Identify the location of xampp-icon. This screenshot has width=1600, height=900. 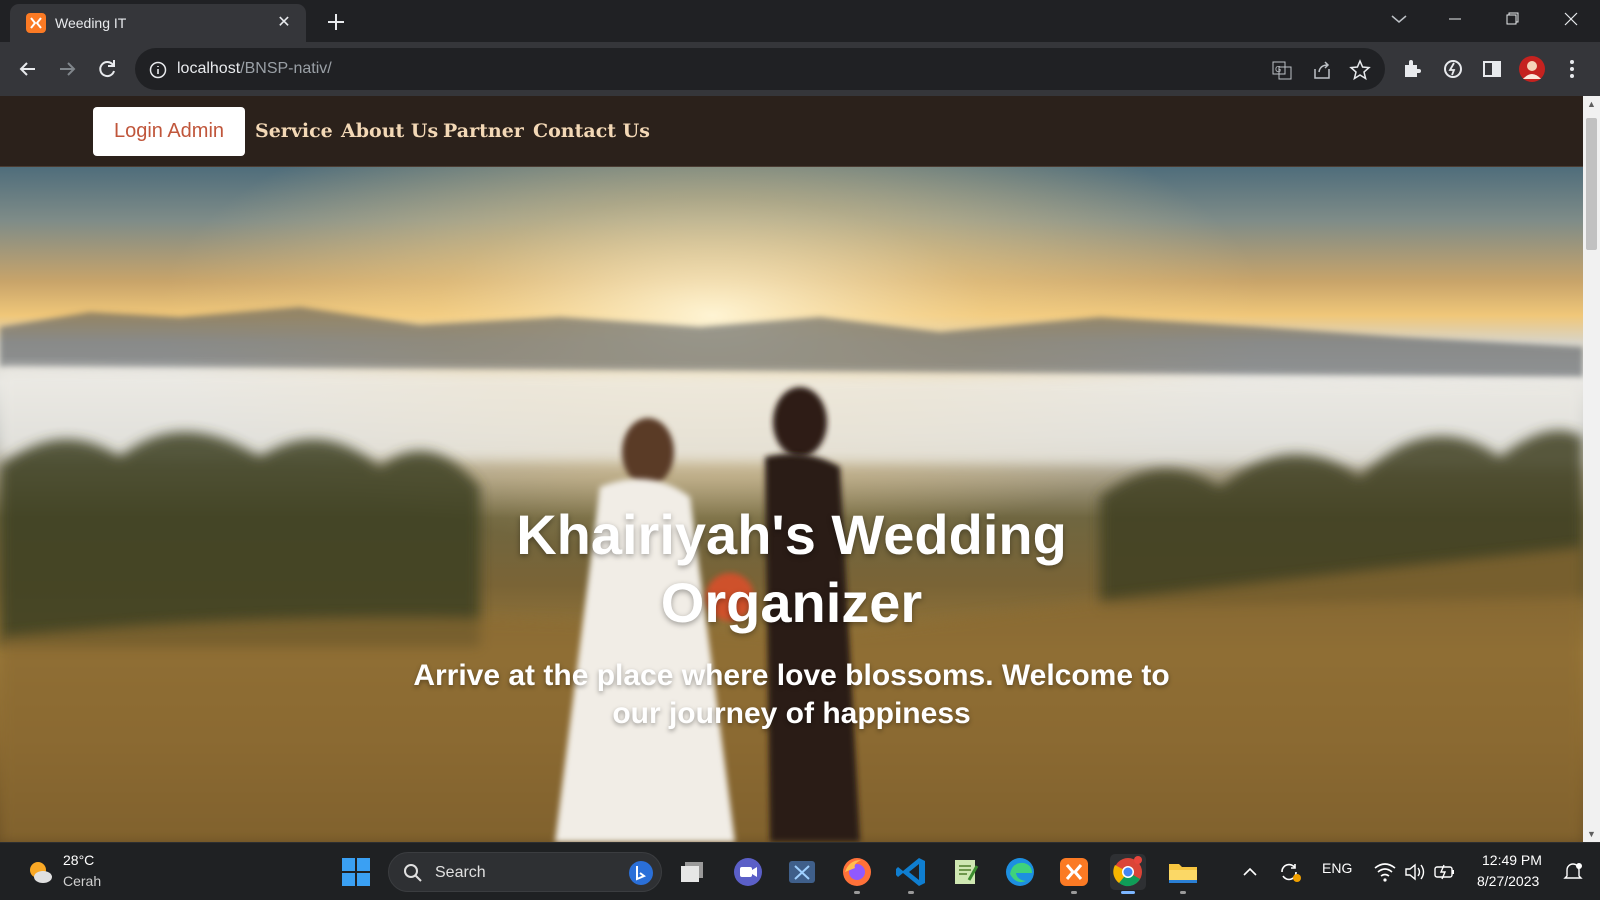
(1074, 874).